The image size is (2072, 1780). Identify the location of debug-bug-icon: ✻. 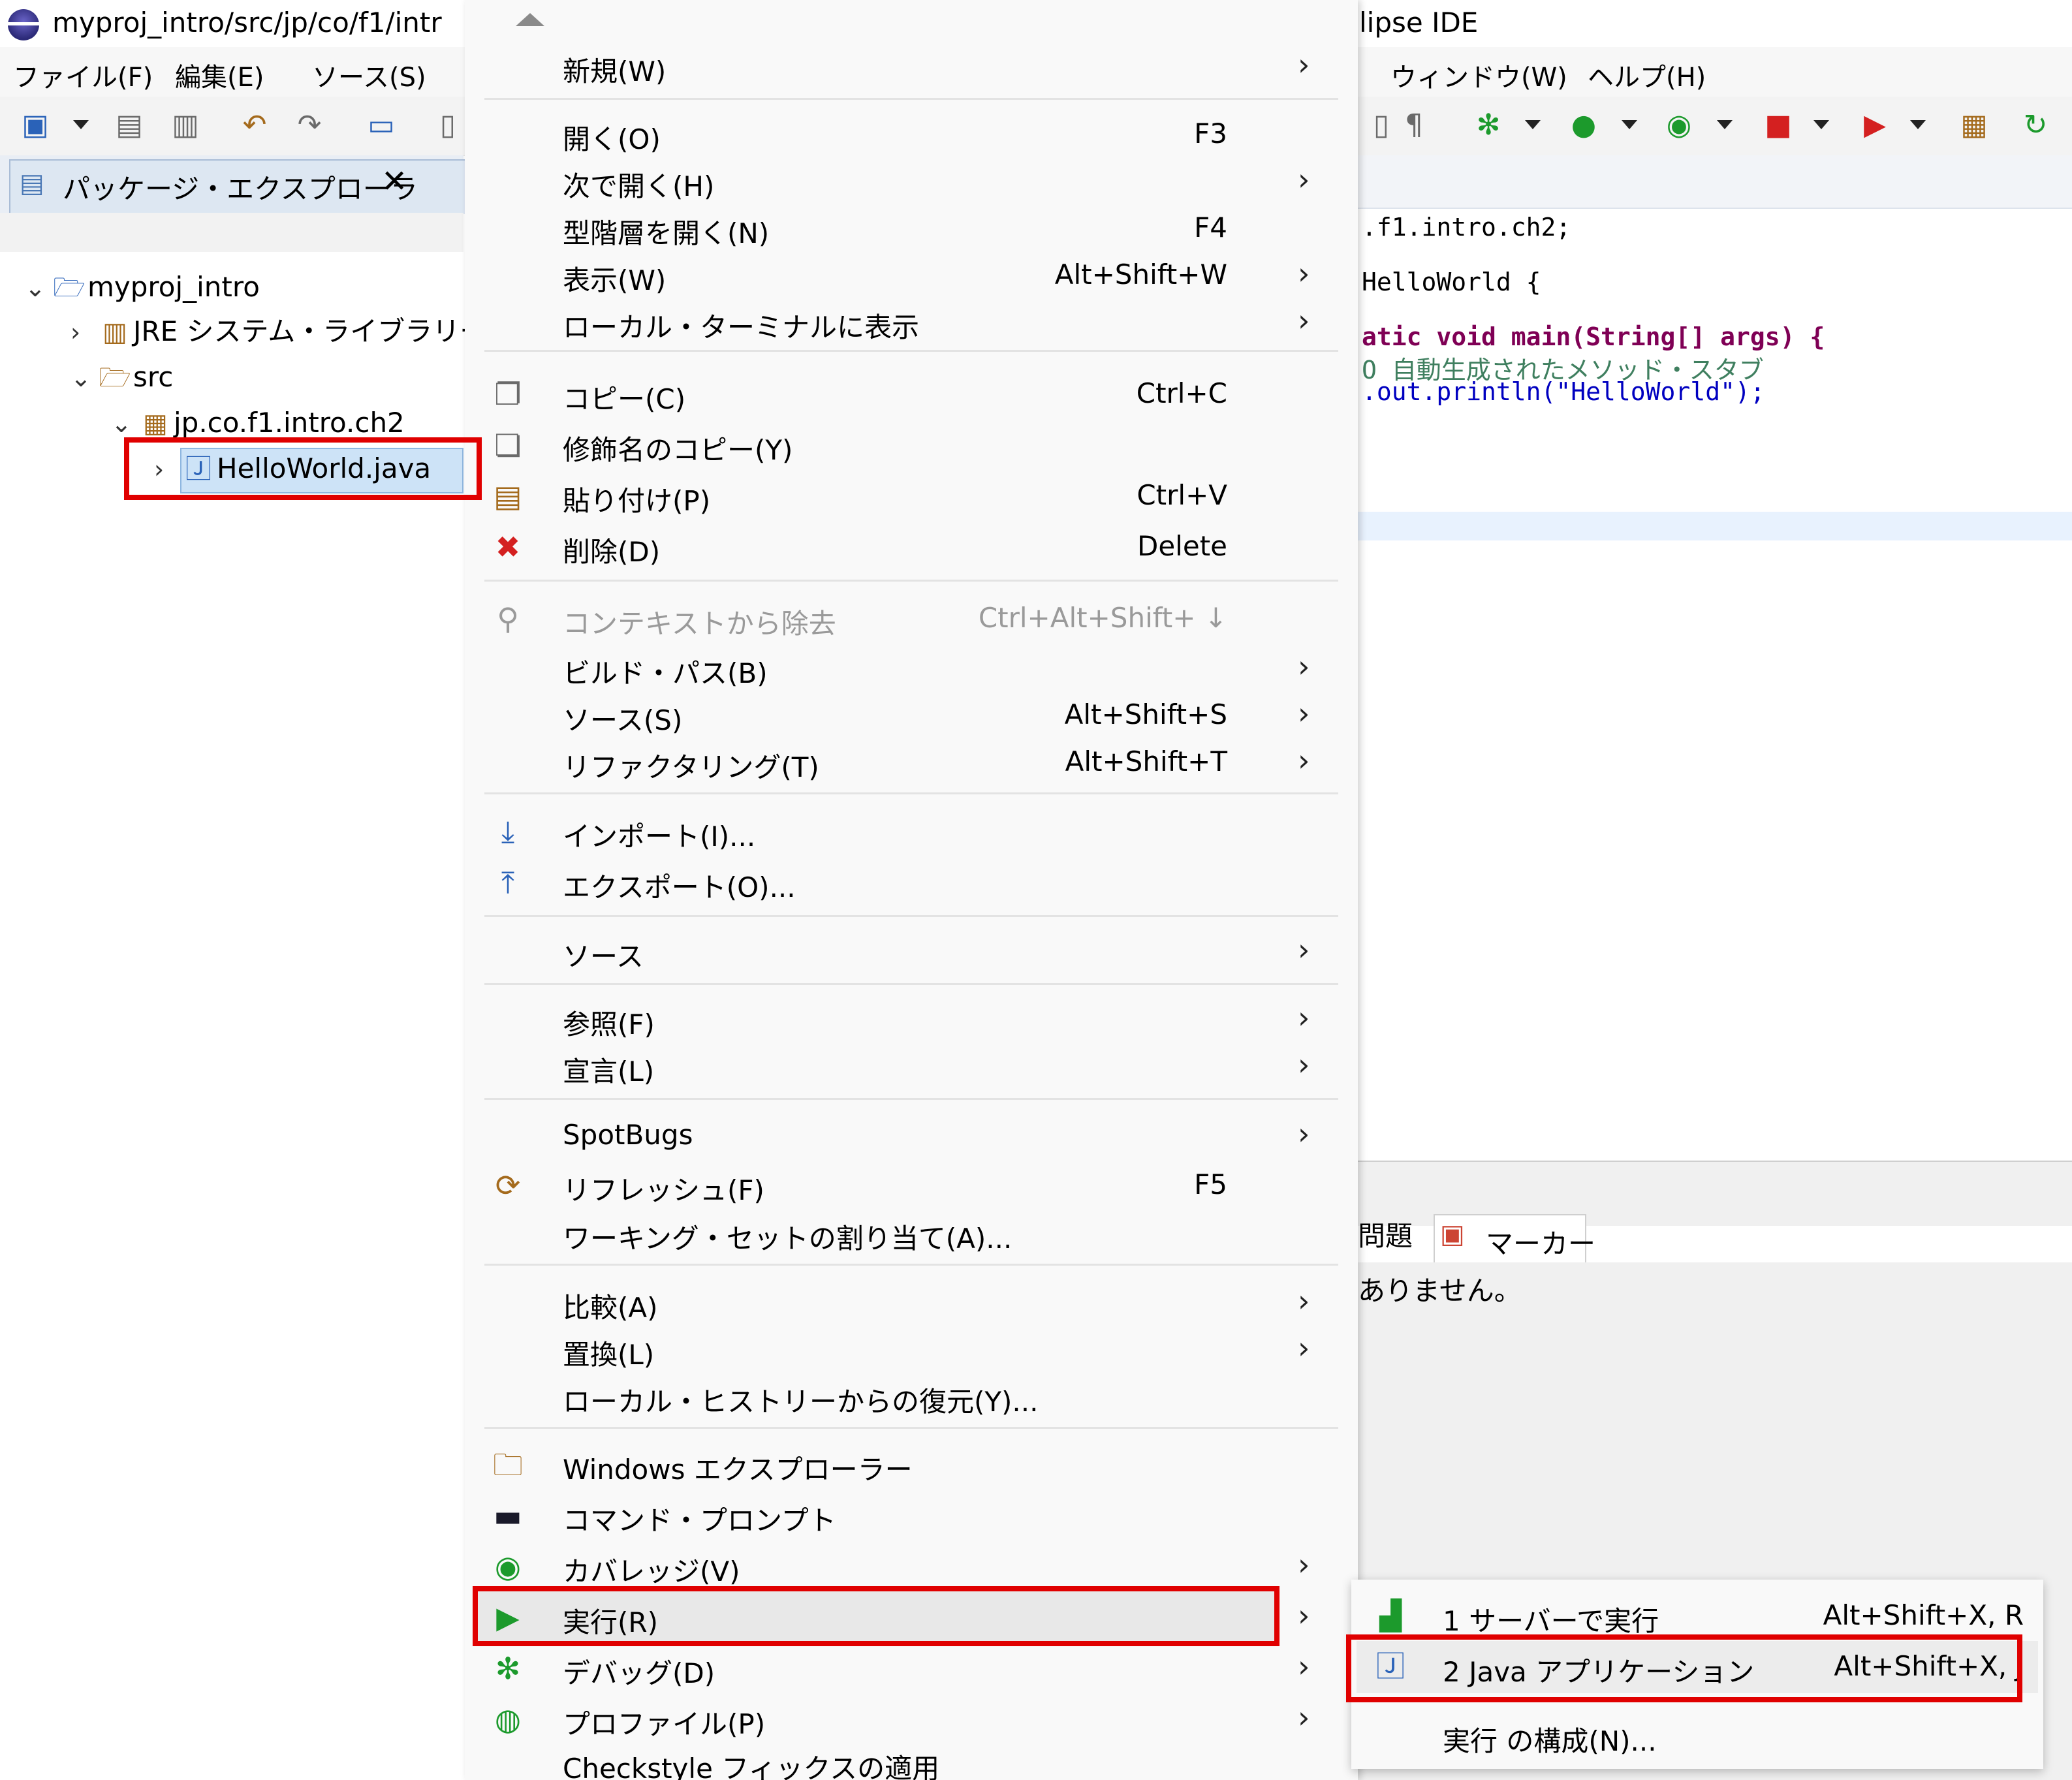
(1488, 125).